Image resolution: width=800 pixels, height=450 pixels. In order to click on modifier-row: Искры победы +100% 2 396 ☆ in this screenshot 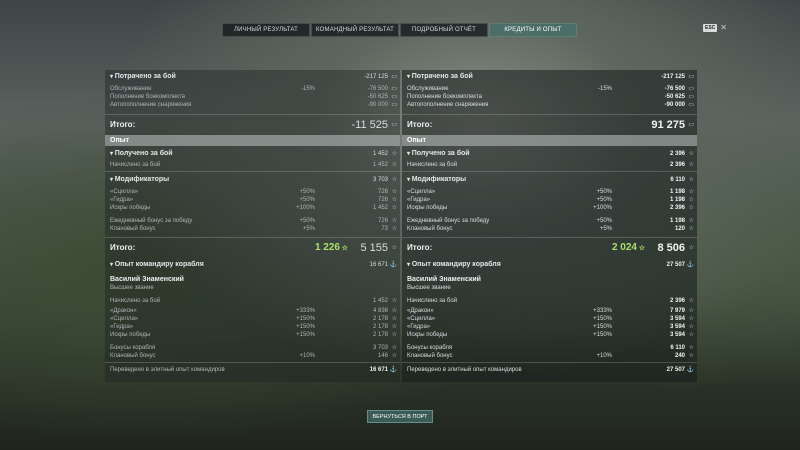, I will do `click(549, 207)`.